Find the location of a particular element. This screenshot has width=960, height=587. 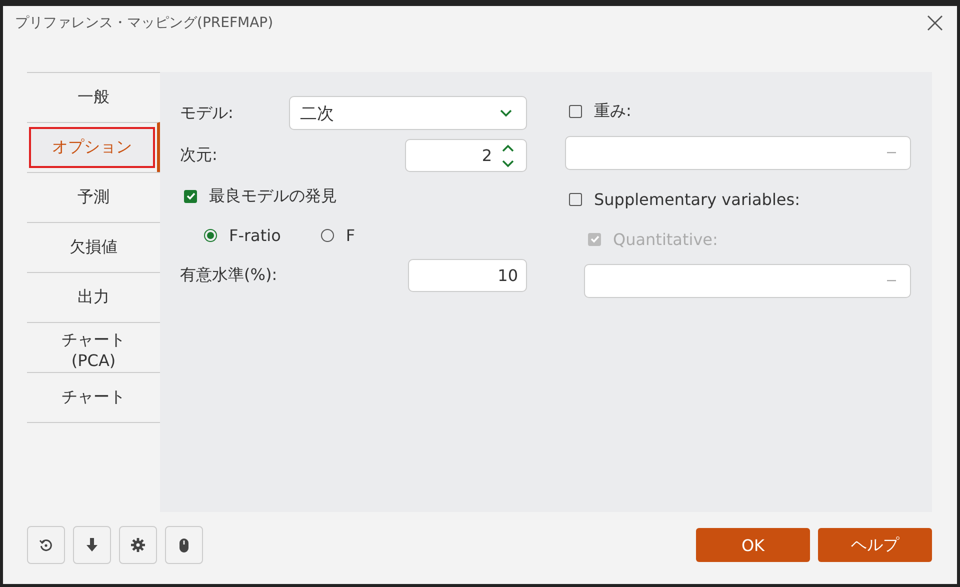

dialog-button: OK is located at coordinates (753, 545).